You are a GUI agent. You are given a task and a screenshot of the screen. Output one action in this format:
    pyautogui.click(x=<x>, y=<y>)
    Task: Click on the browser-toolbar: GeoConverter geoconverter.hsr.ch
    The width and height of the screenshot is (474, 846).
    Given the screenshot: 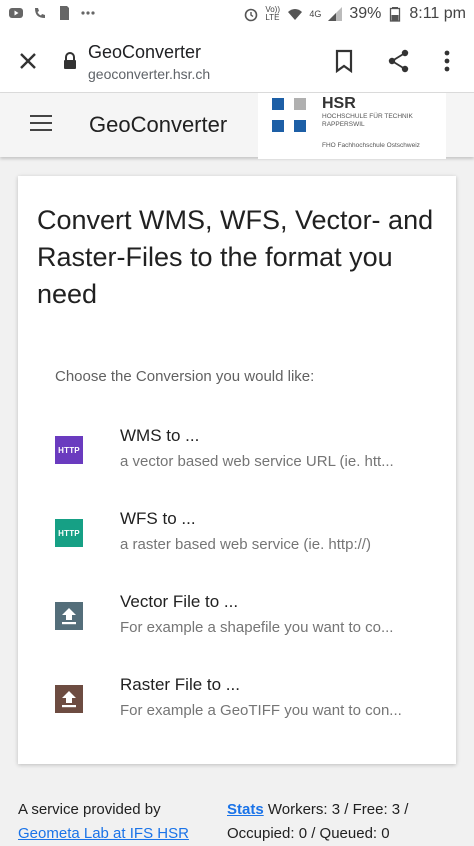 What is the action you would take?
    pyautogui.click(x=237, y=61)
    